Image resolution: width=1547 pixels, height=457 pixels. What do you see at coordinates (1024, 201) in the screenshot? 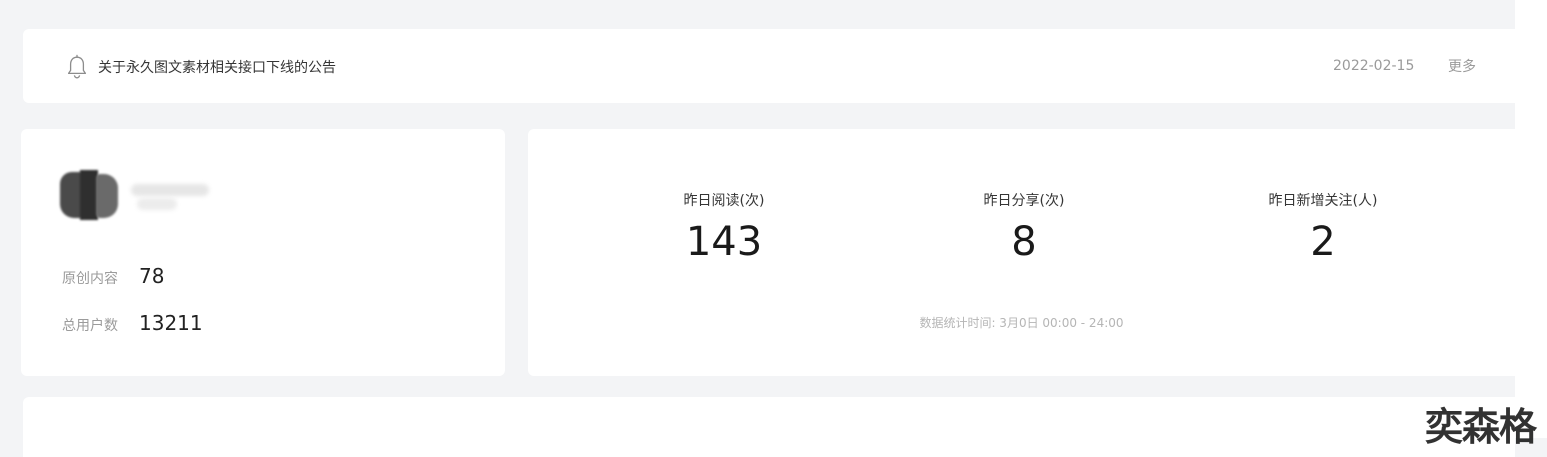
I see `metric-shares-label: 昨日分享(次)` at bounding box center [1024, 201].